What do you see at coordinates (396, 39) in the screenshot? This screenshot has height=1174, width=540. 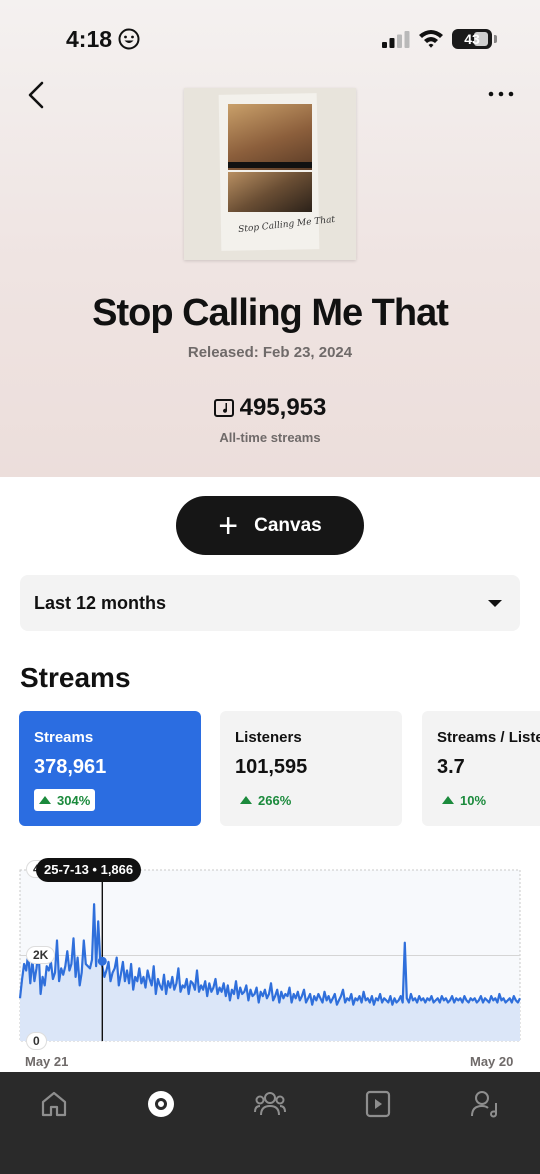 I see `signal-icon` at bounding box center [396, 39].